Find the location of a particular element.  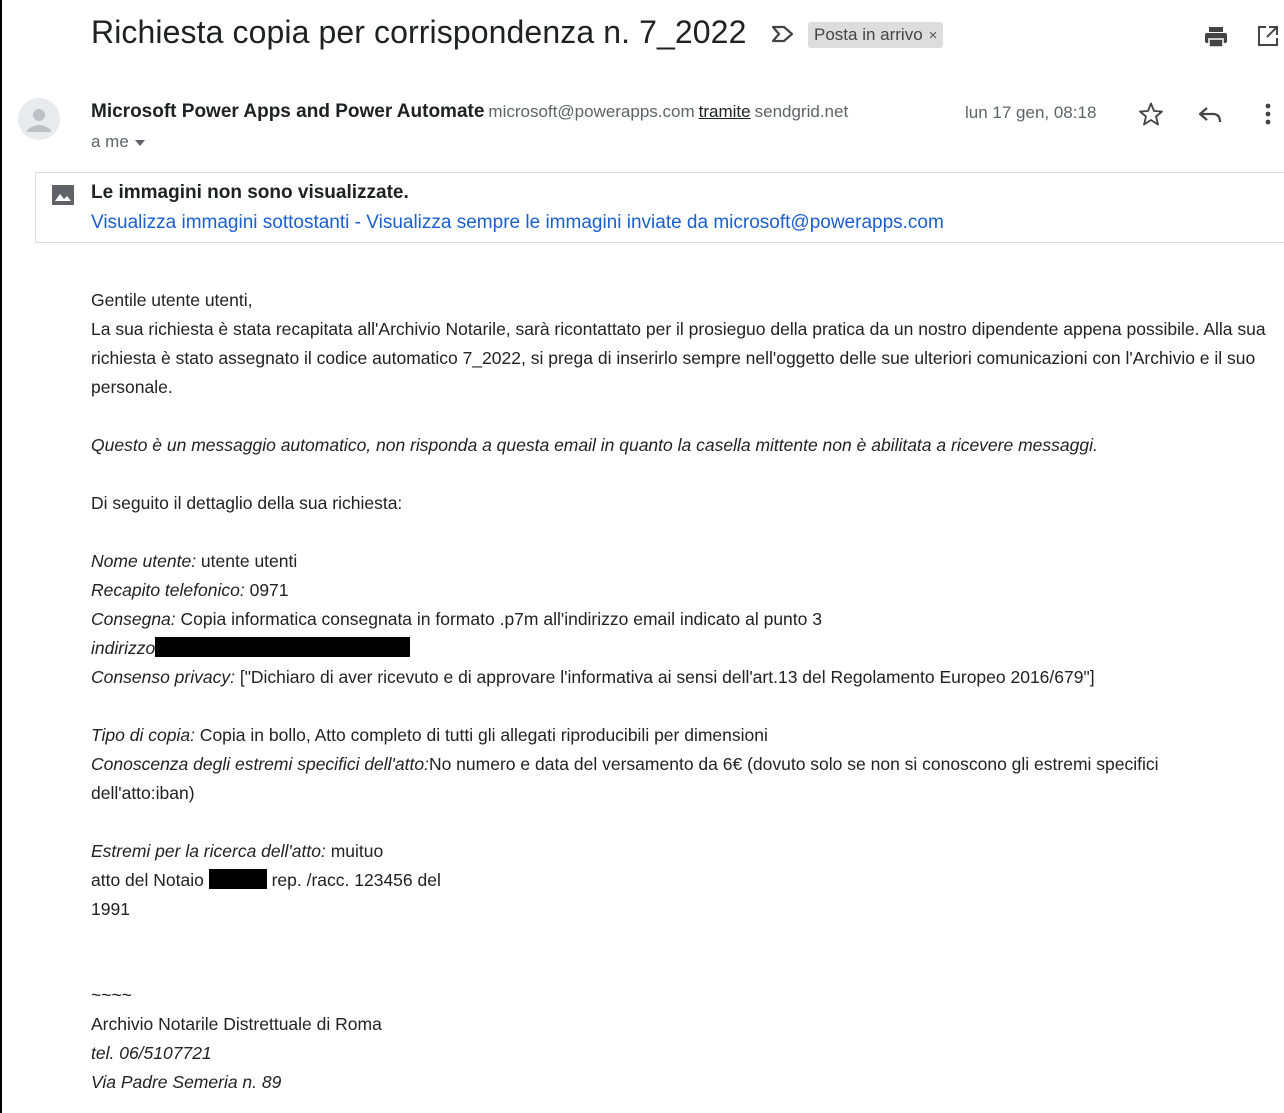

via-link: tramite is located at coordinates (725, 111).